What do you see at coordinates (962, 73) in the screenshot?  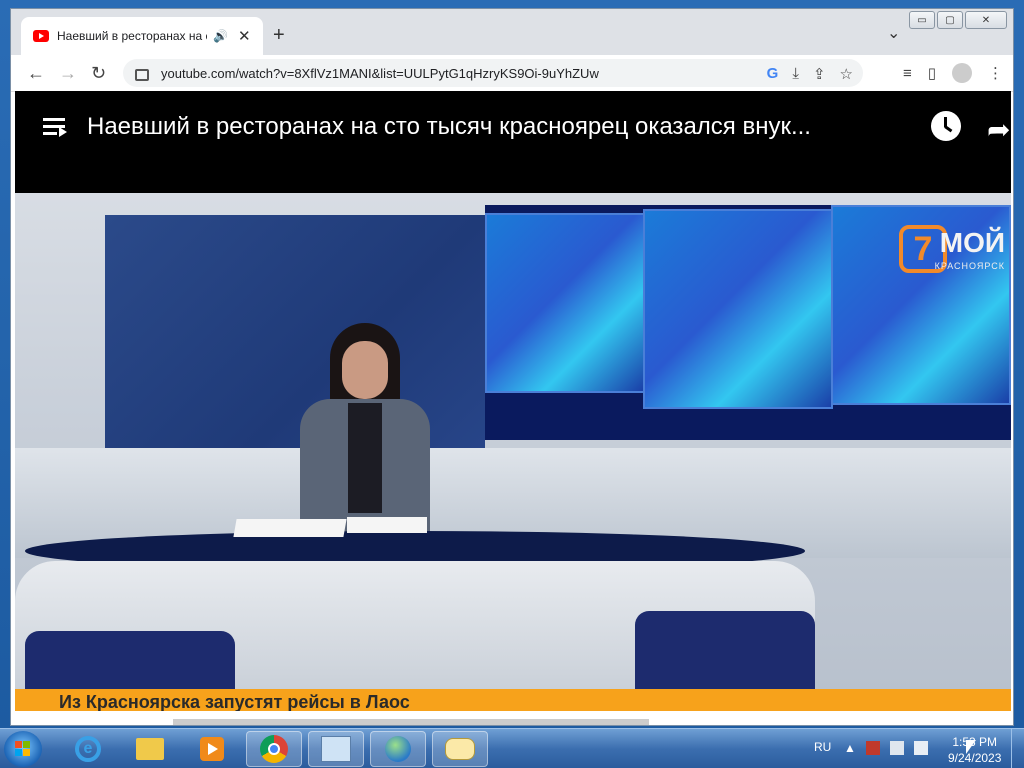 I see `profile-avatar-icon` at bounding box center [962, 73].